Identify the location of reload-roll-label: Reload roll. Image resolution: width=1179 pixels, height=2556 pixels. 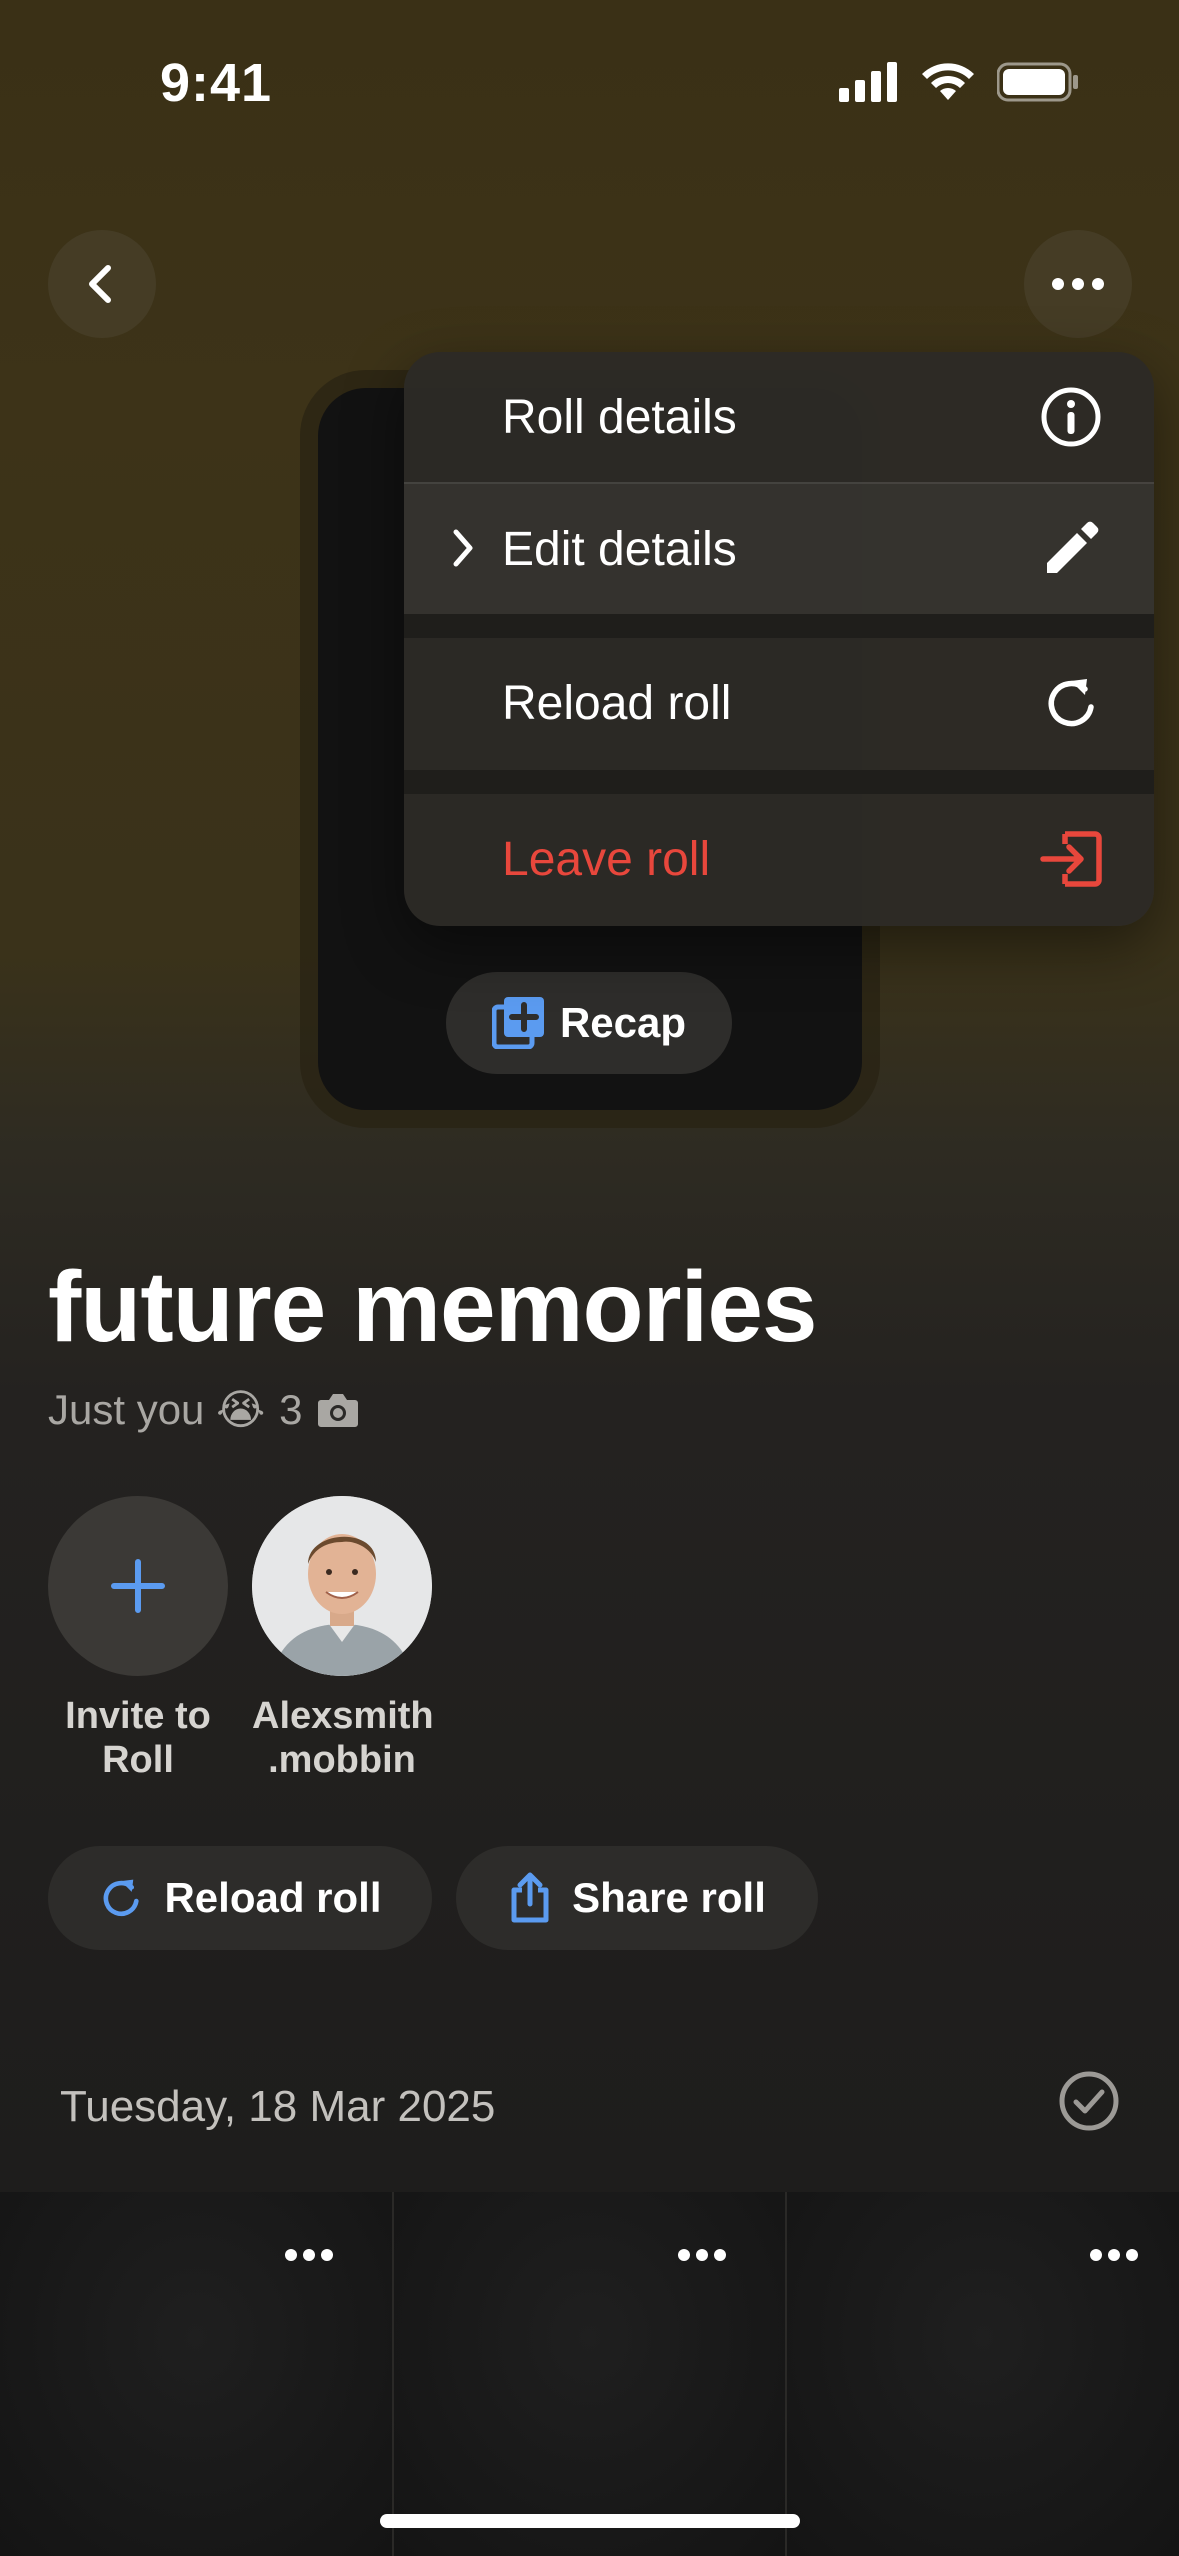
(273, 1897).